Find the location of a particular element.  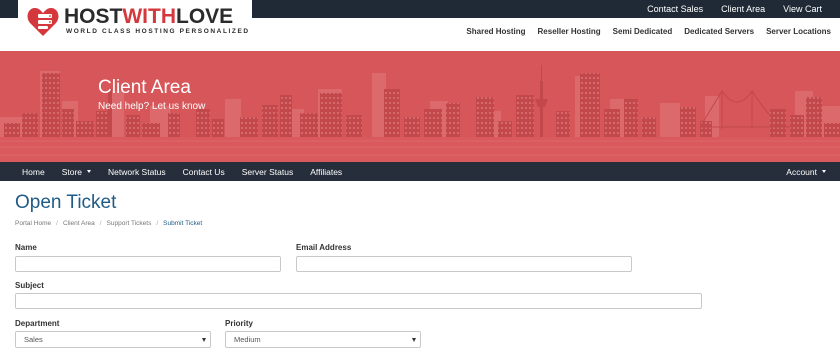

nav-affiliates: Affiliates is located at coordinates (326, 172).